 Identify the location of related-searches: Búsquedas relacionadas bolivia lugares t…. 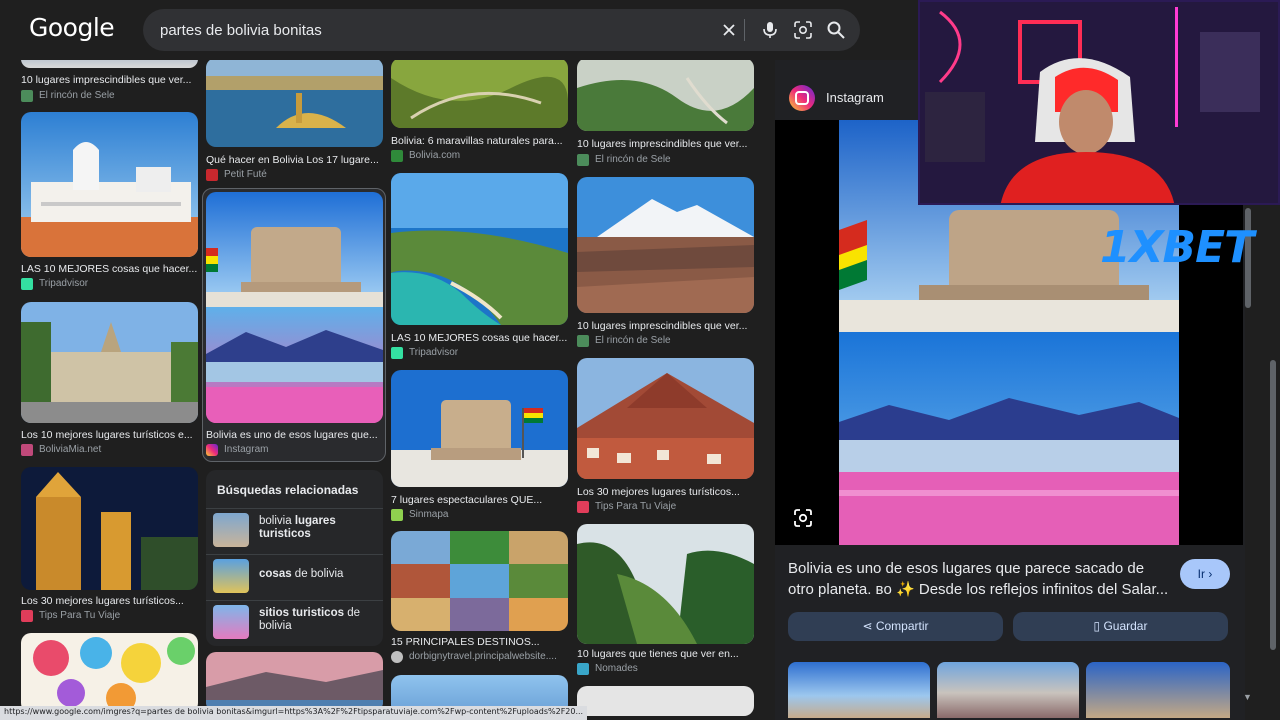
(294, 558).